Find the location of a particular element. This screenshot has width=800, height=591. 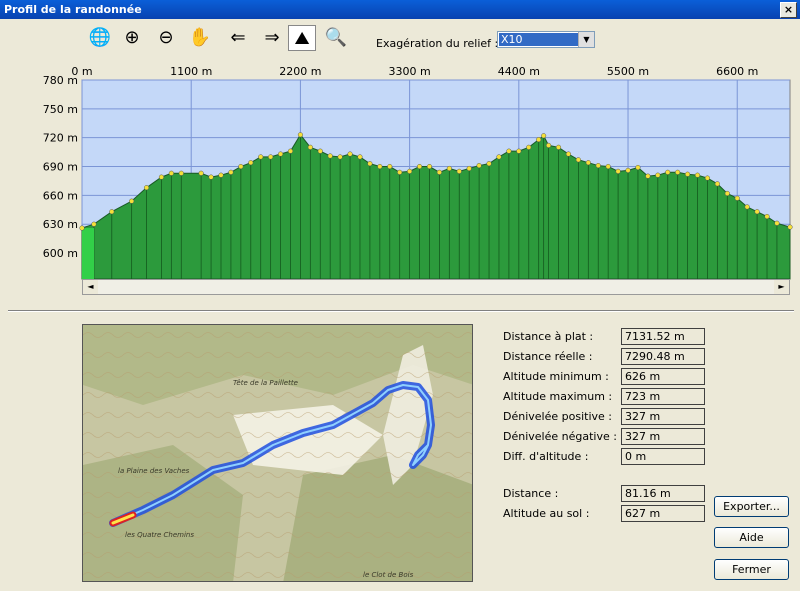

help-button: Aide is located at coordinates (751, 537).